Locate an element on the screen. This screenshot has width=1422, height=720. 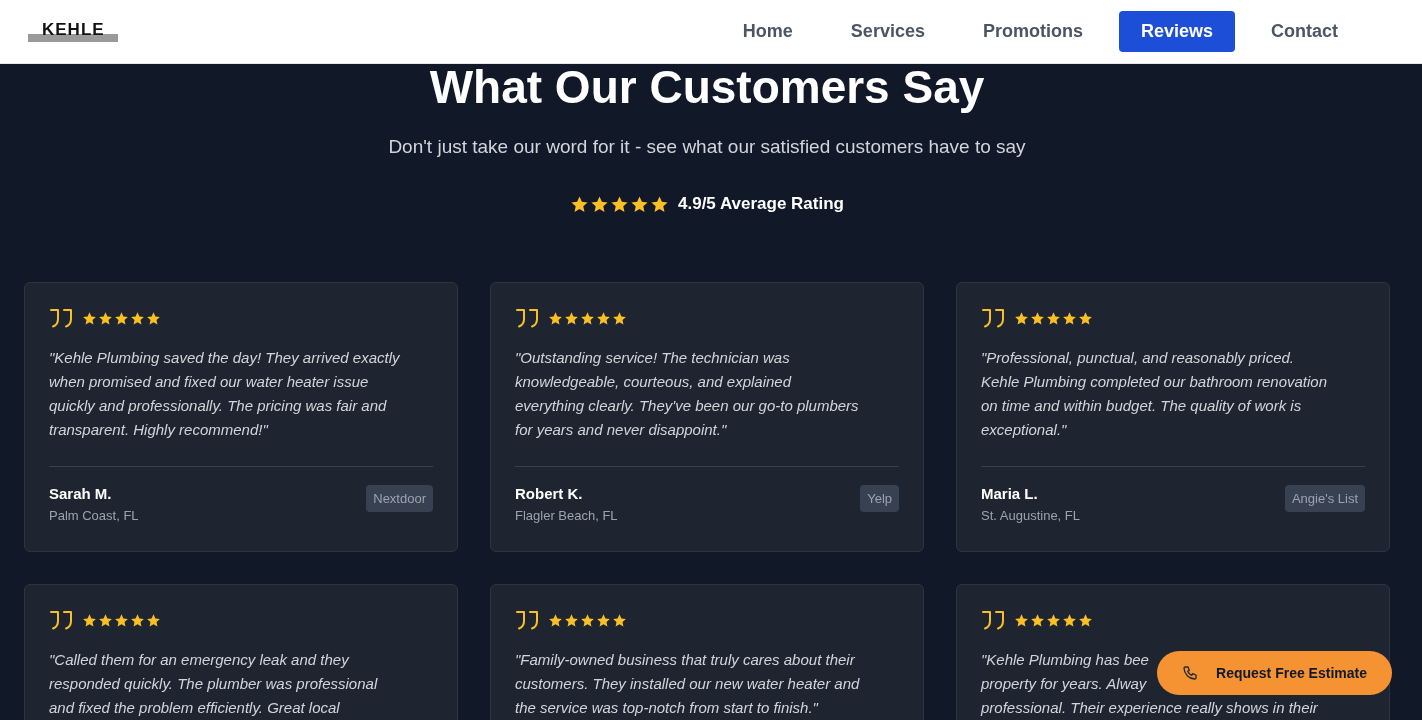
review-text: Kehle Plumbing completed our bathroom renovation is located at coordinates (1154, 382).